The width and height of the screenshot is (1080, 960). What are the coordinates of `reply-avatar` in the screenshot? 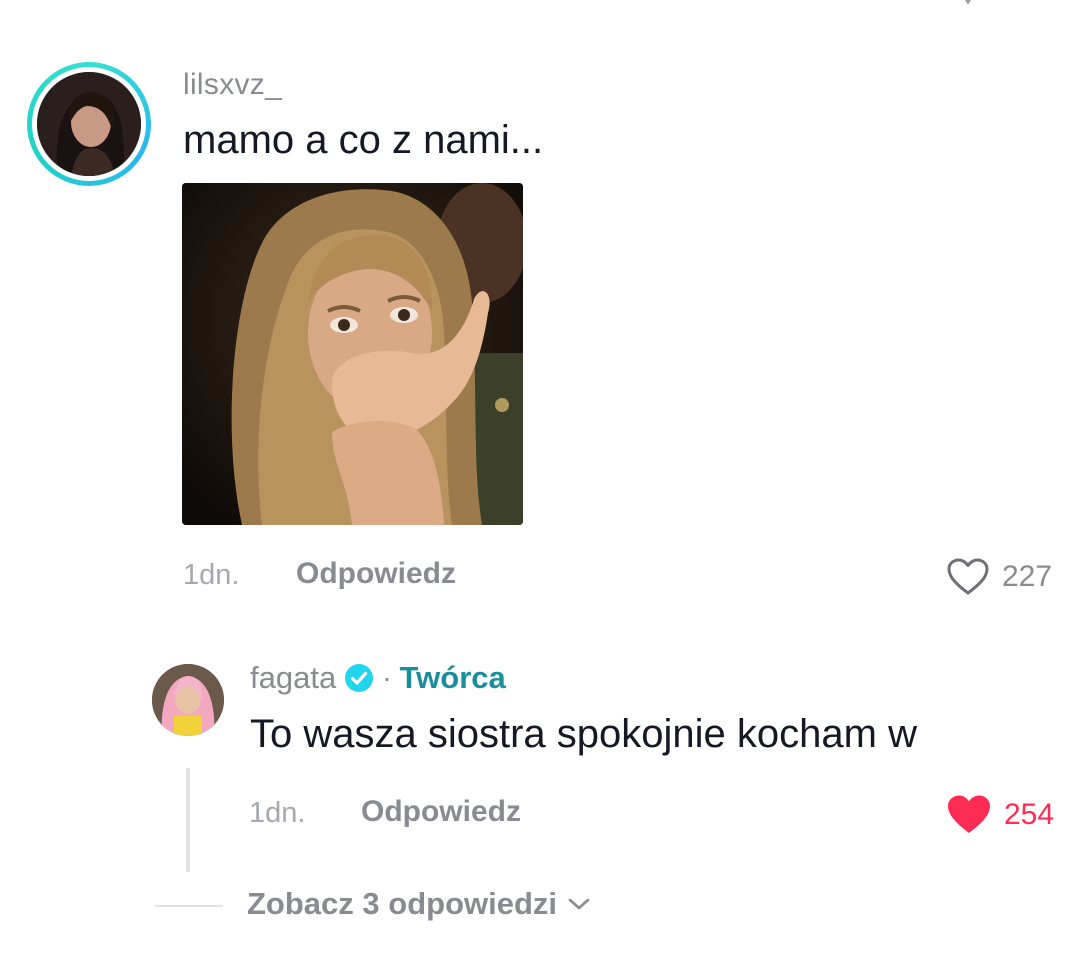 It's located at (188, 700).